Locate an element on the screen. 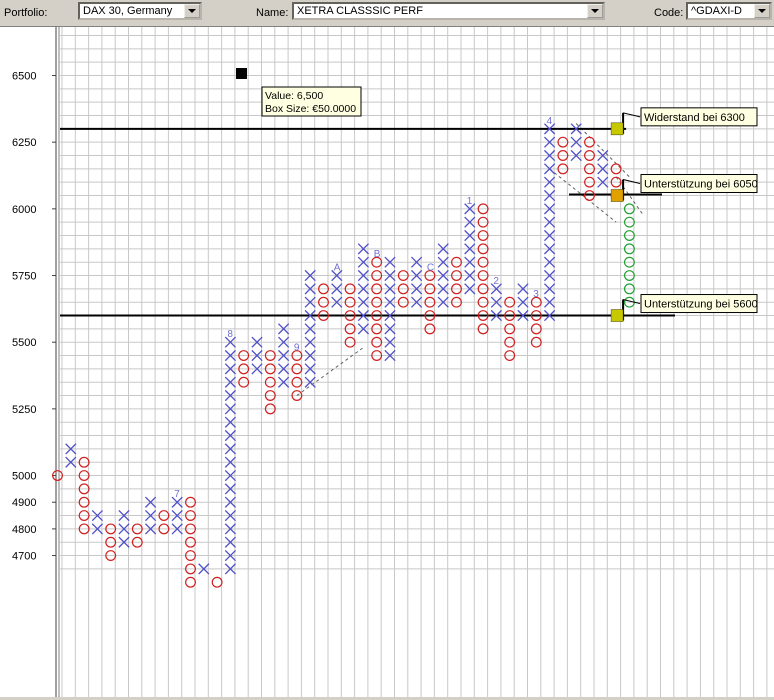 The image size is (774, 700). column-marker: 2 is located at coordinates (496, 281).